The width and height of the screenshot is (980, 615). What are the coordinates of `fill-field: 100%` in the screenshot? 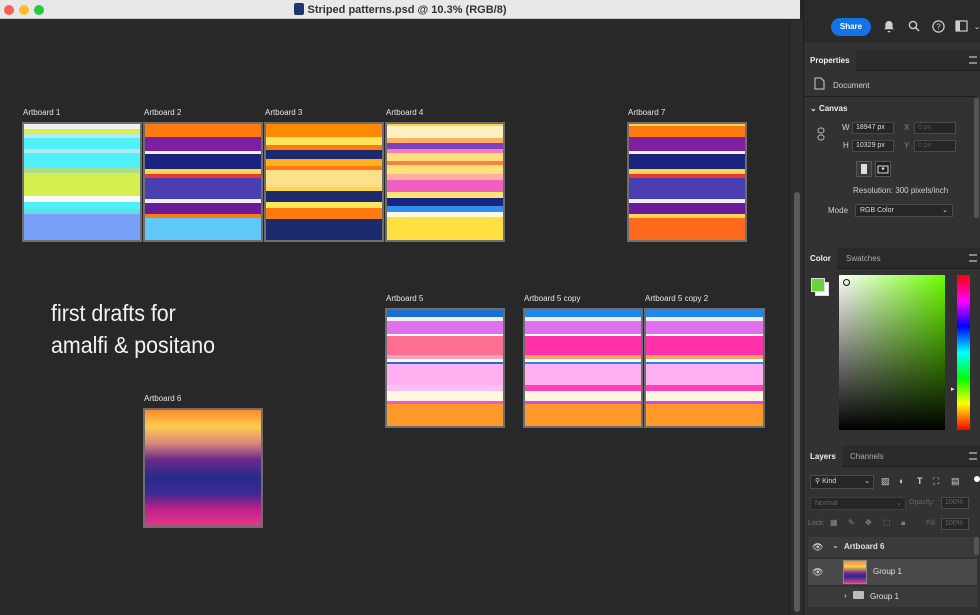 It's located at (955, 524).